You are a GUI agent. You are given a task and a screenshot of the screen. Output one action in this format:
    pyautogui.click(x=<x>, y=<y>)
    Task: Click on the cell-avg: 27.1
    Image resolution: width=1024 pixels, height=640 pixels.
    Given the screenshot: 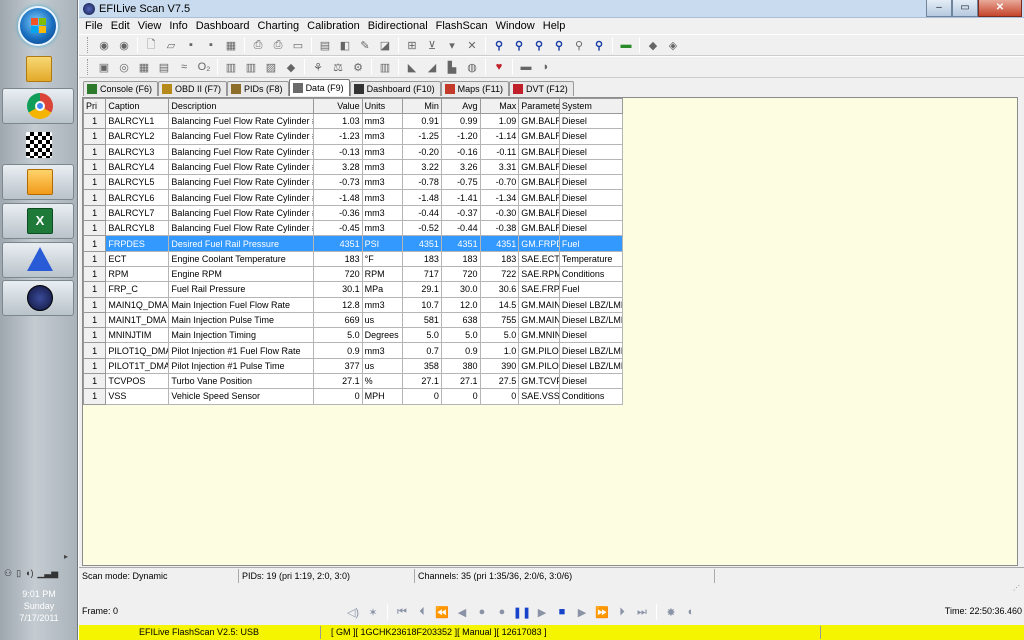 What is the action you would take?
    pyautogui.click(x=460, y=381)
    